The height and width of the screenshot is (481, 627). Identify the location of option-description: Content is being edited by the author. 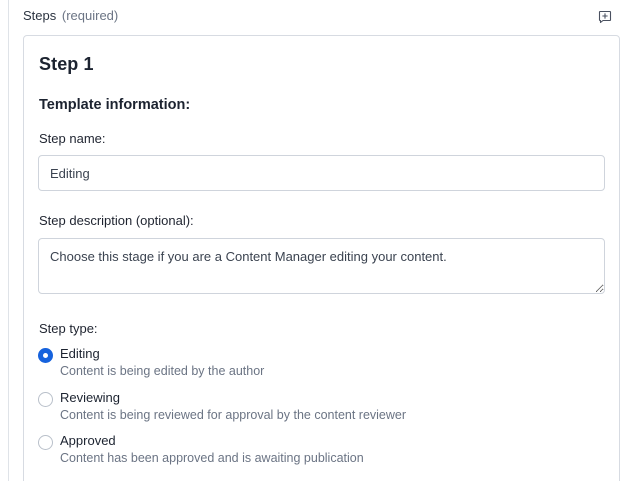
(162, 371).